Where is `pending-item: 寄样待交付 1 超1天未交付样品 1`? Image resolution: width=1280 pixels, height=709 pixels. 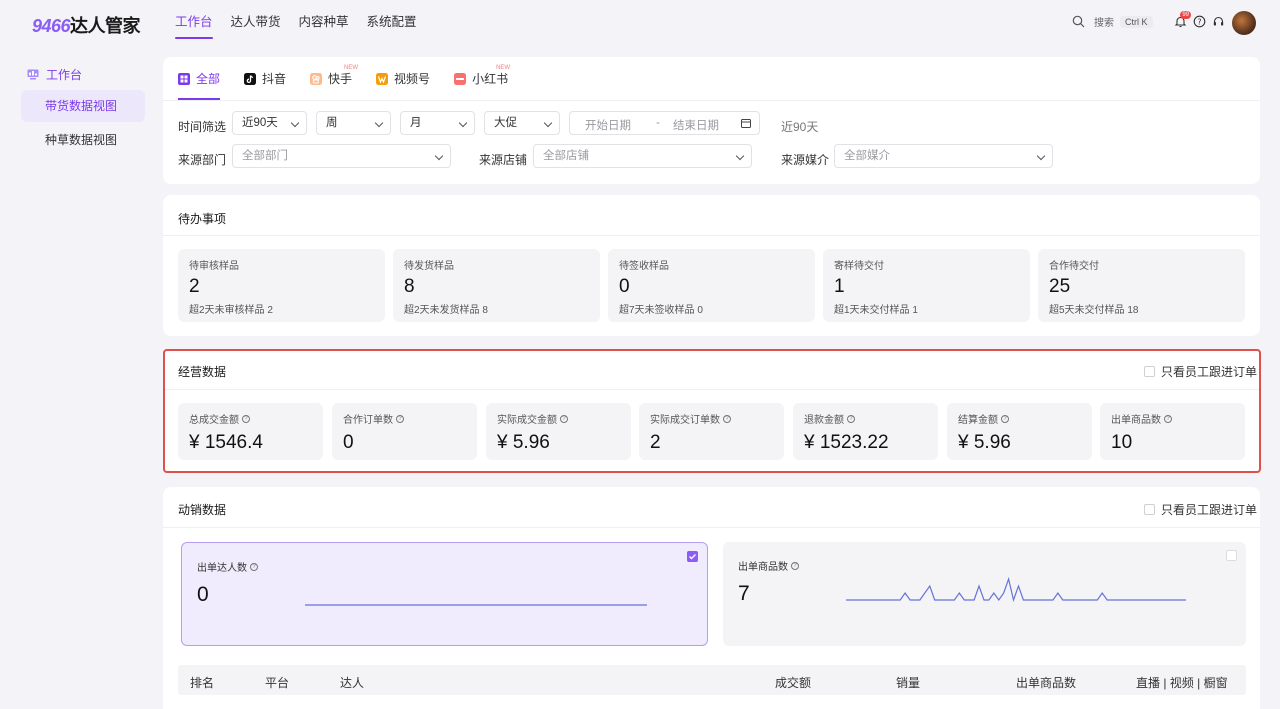 pending-item: 寄样待交付 1 超1天未交付样品 1 is located at coordinates (926, 285).